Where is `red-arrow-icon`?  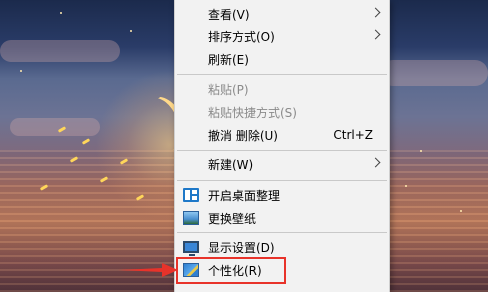
red-arrow-icon is located at coordinates (148, 270).